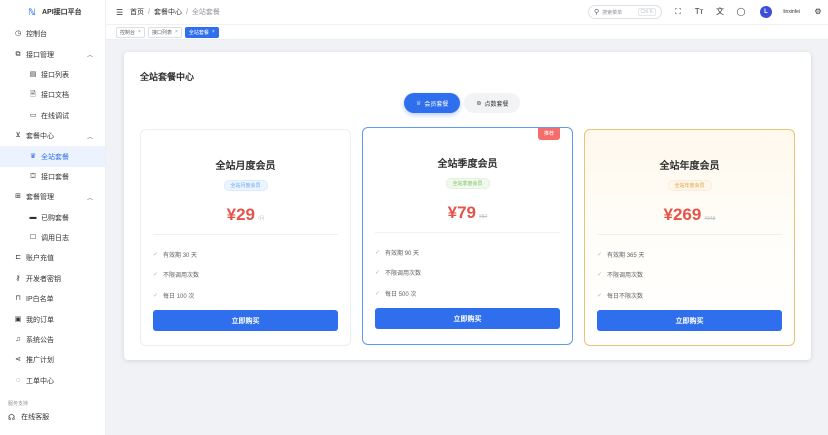 The image size is (828, 435). I want to click on user-name: linxinfei, so click(791, 12).